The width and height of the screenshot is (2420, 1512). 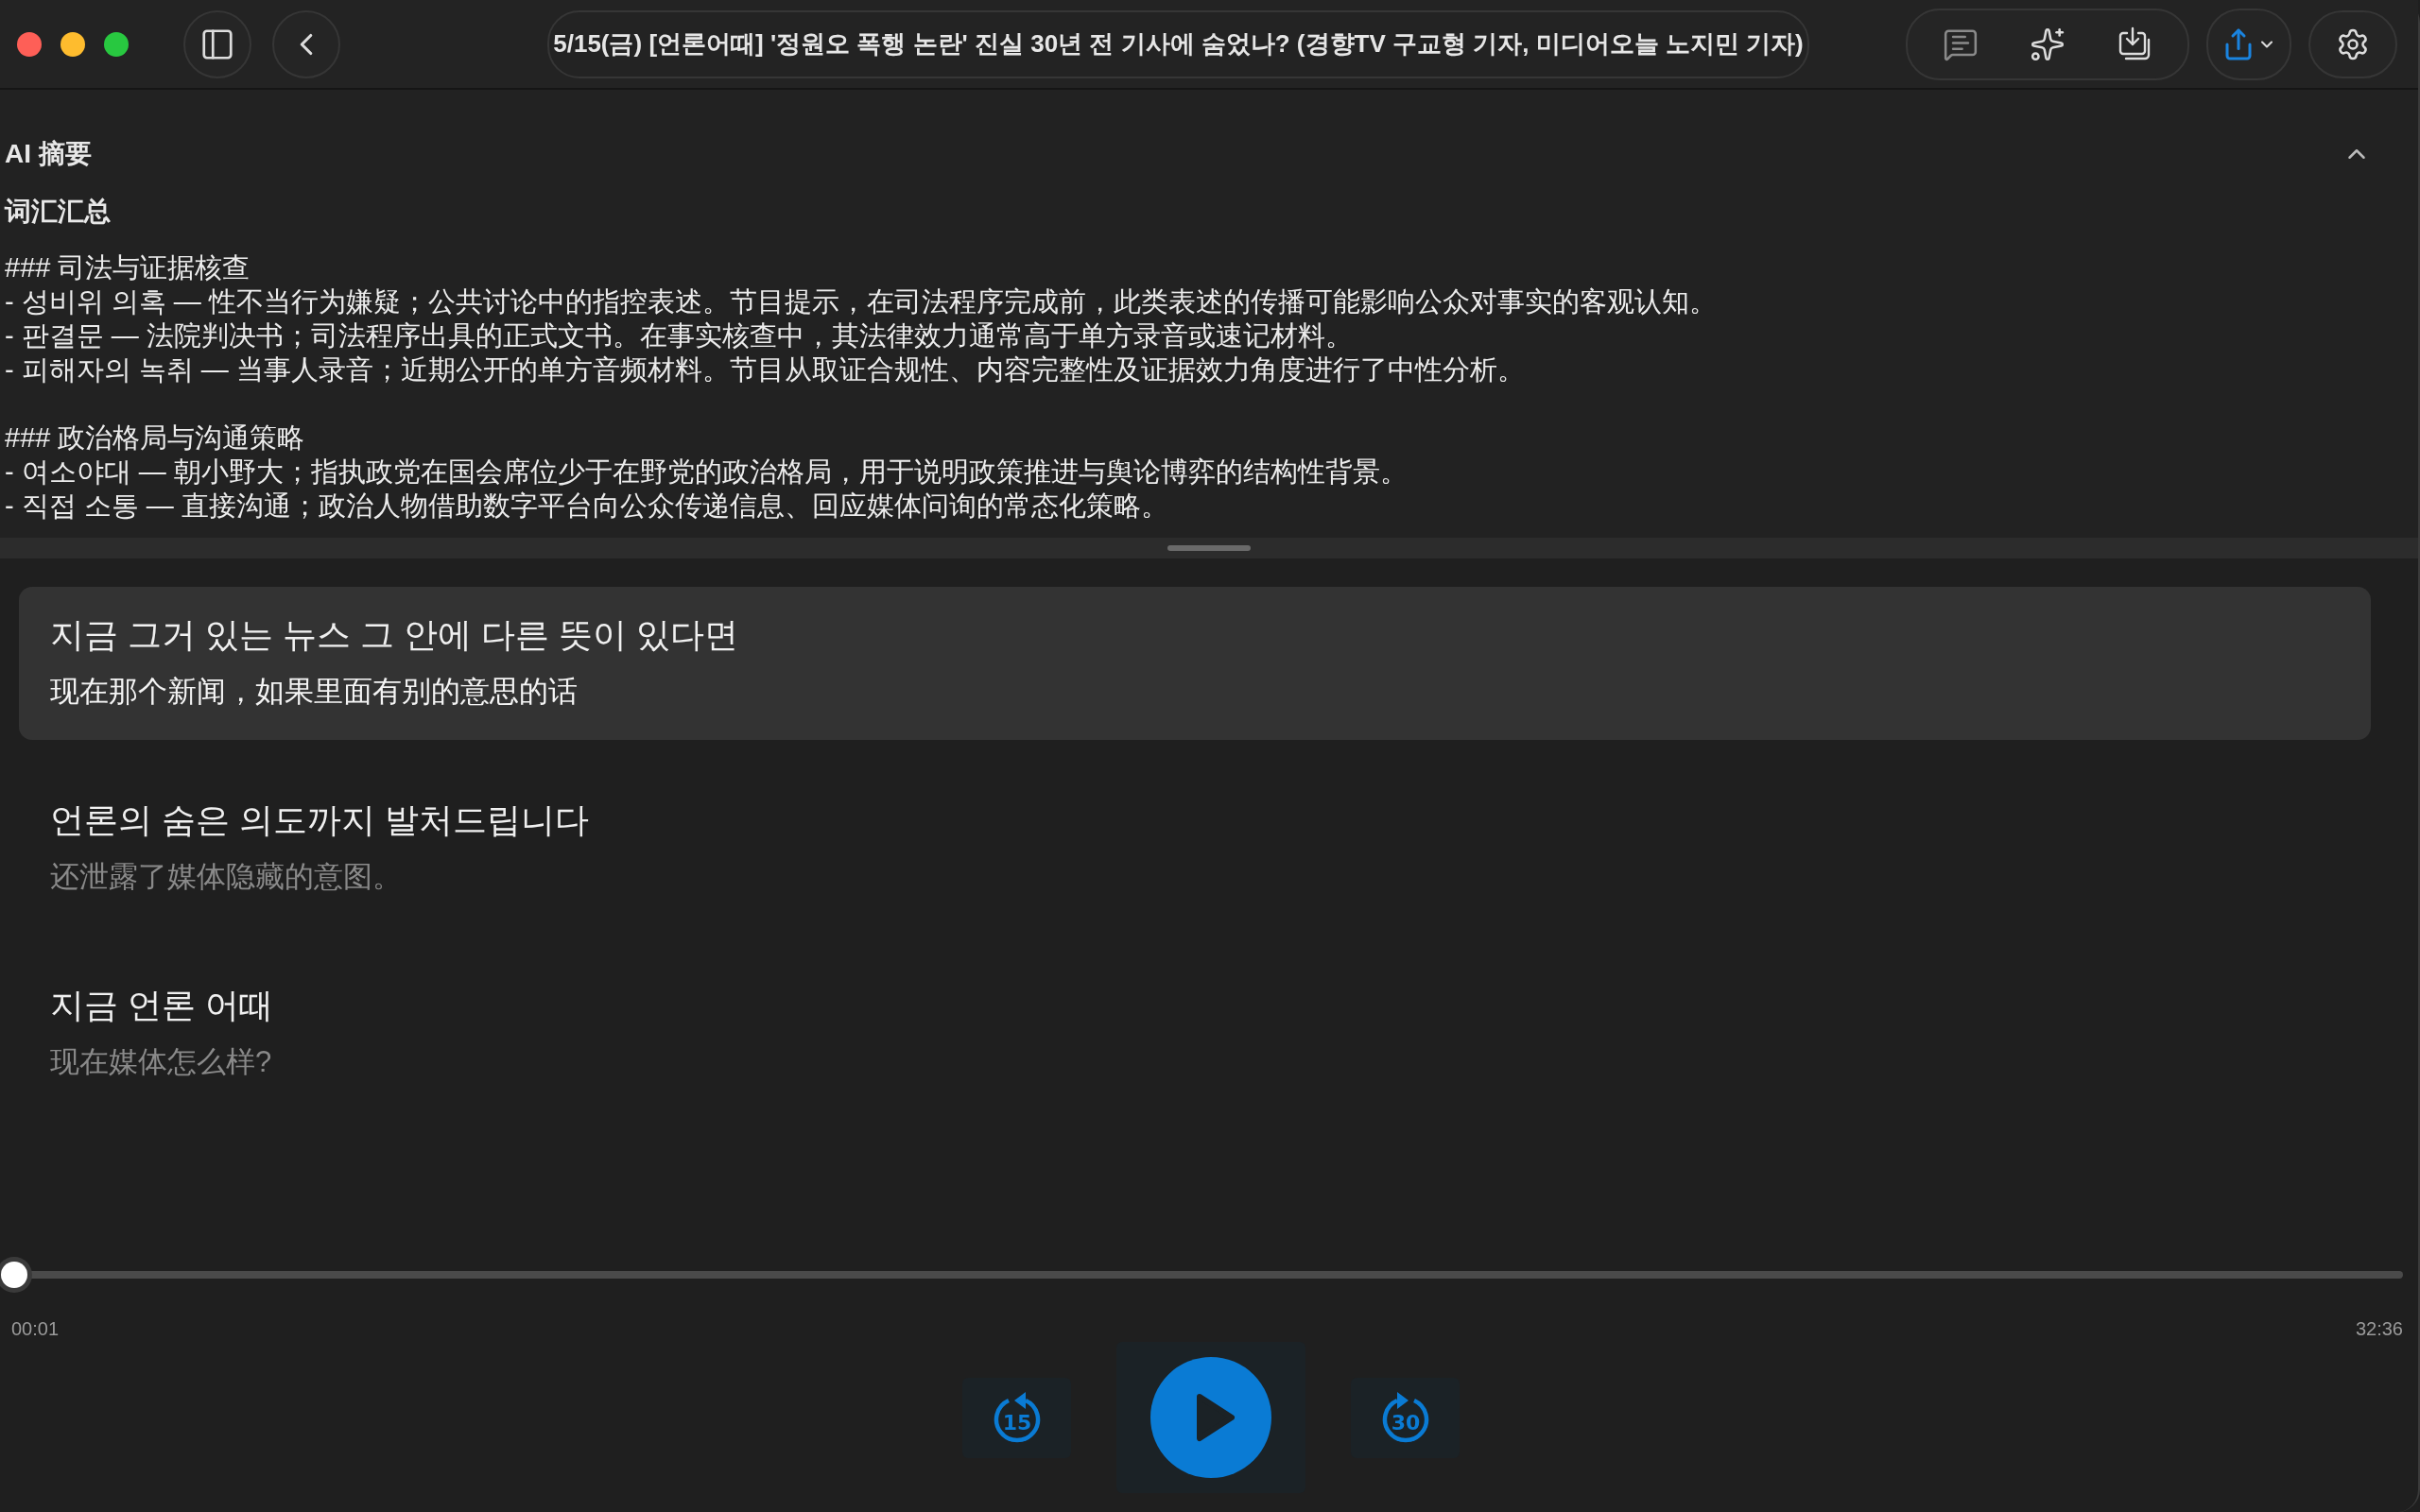 What do you see at coordinates (1405, 1417) in the screenshot?
I see `skip-forward-button: 30` at bounding box center [1405, 1417].